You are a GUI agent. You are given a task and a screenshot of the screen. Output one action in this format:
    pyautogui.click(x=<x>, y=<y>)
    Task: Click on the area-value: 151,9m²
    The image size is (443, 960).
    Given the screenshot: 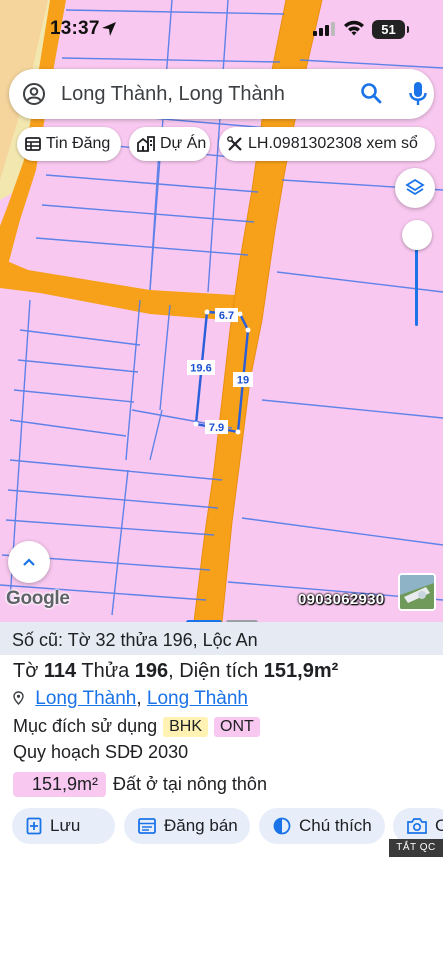 What is the action you would take?
    pyautogui.click(x=301, y=671)
    